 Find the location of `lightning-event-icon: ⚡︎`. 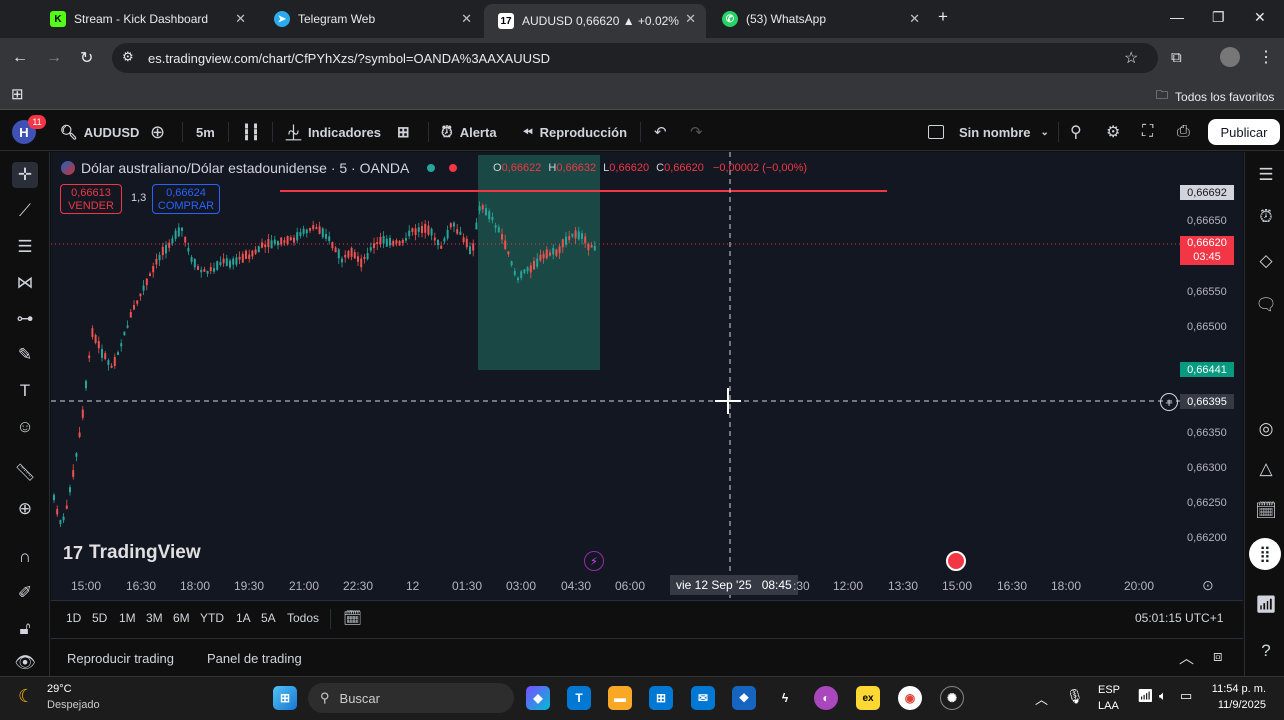

lightning-event-icon: ⚡︎ is located at coordinates (594, 561).